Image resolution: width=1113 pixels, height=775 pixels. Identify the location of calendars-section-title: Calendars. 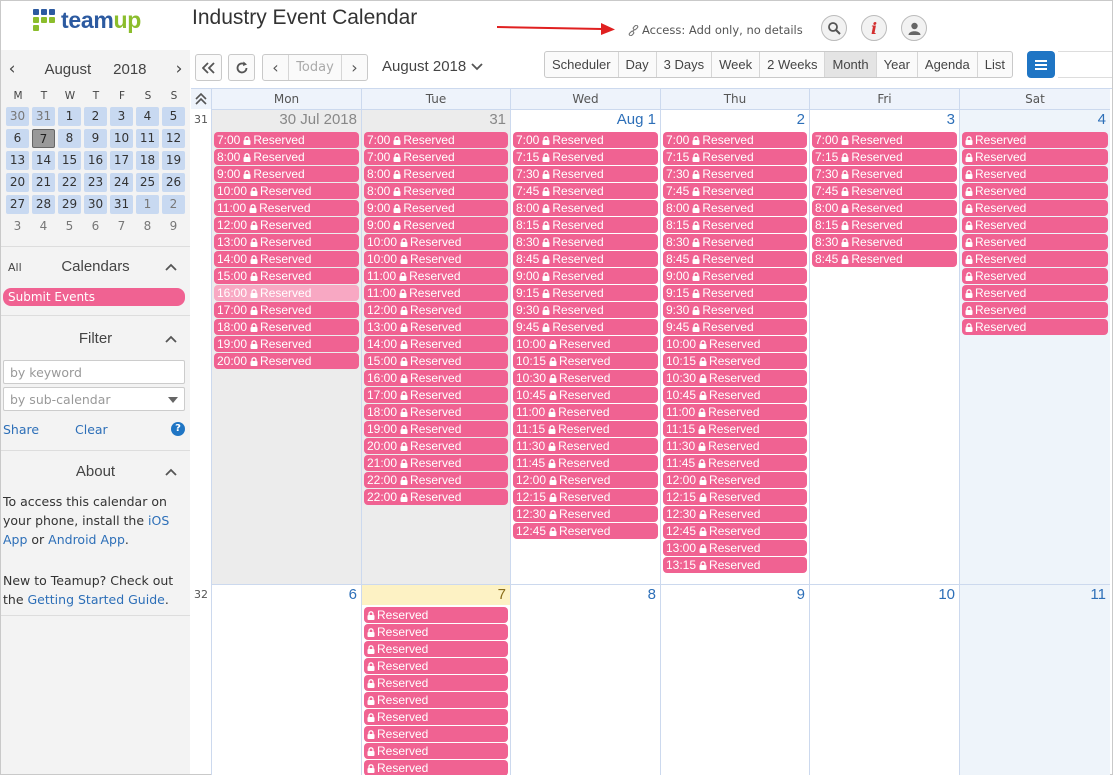
(95, 266).